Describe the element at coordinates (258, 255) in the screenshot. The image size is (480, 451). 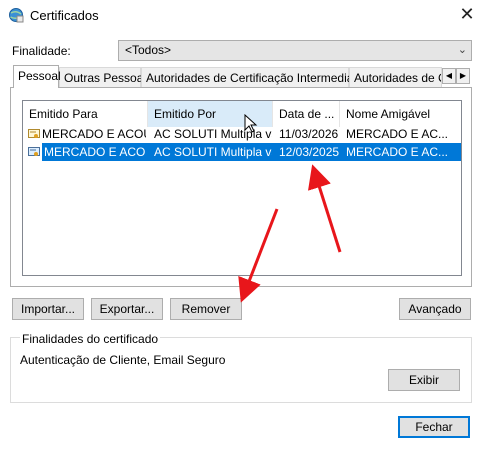
I see `arrow-to-remove` at that location.